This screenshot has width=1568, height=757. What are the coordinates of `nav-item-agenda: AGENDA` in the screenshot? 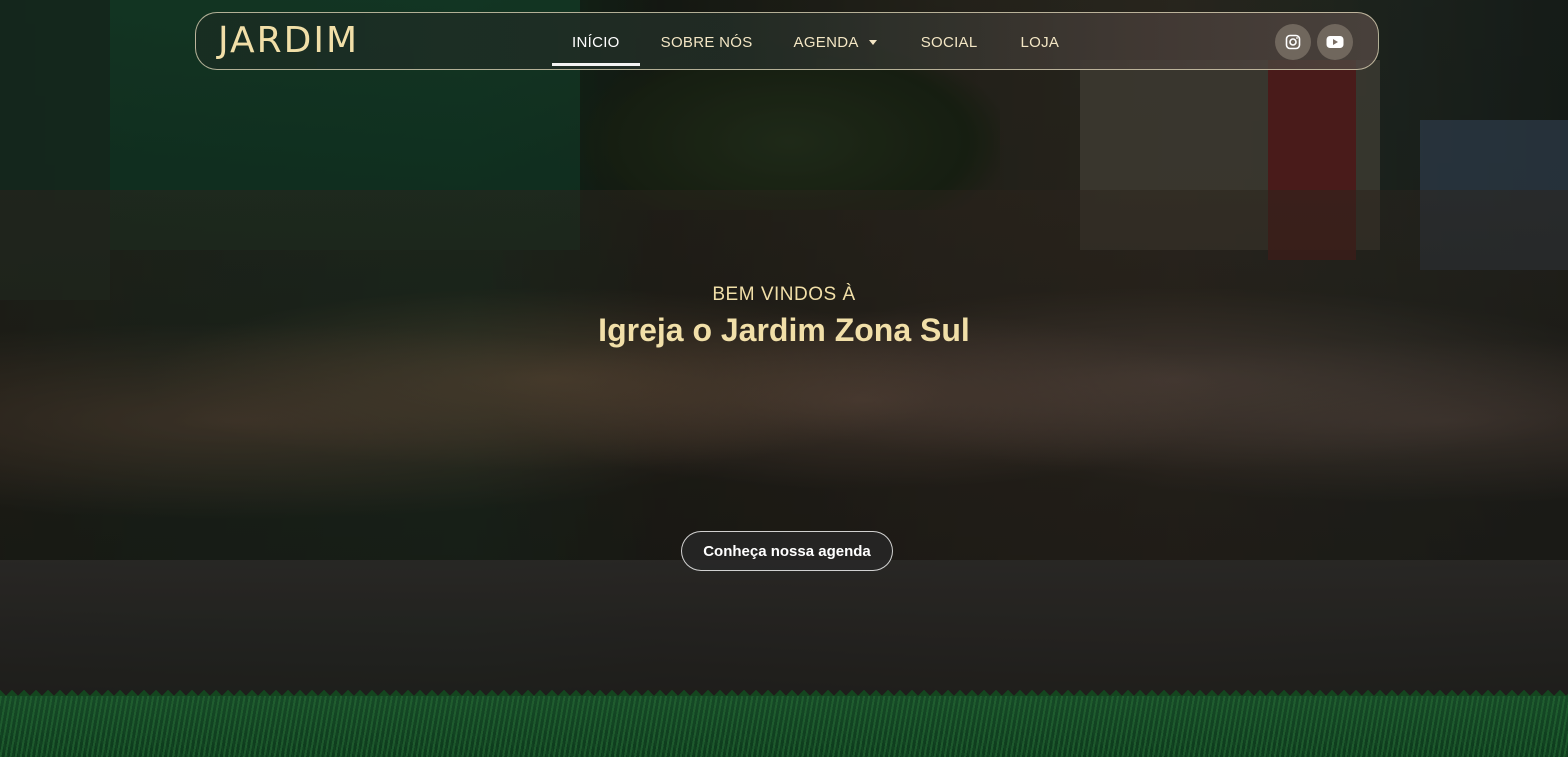 It's located at (835, 42).